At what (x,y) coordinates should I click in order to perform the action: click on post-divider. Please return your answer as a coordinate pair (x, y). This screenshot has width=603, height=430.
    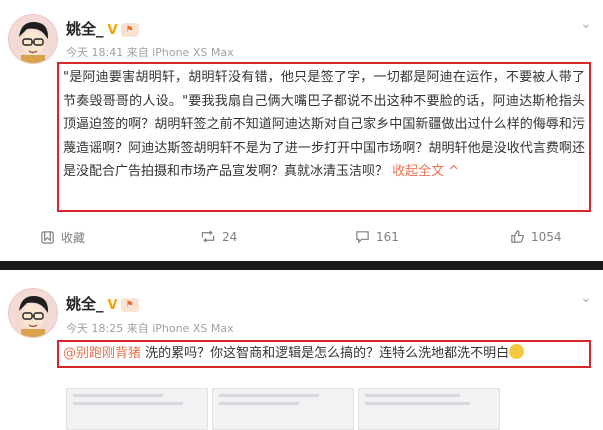
    Looking at the image, I should click on (301, 265).